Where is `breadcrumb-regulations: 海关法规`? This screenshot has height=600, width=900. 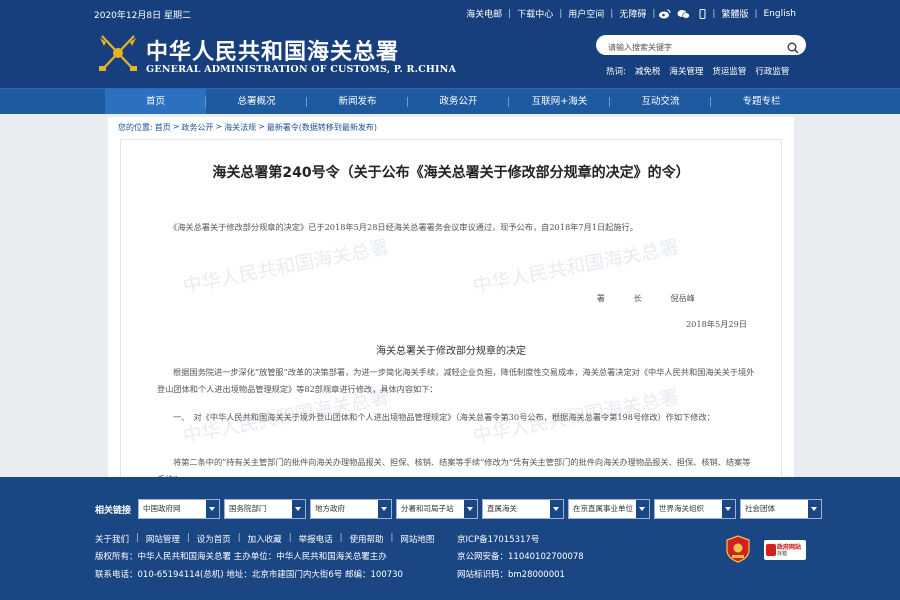 breadcrumb-regulations: 海关法规 is located at coordinates (240, 127).